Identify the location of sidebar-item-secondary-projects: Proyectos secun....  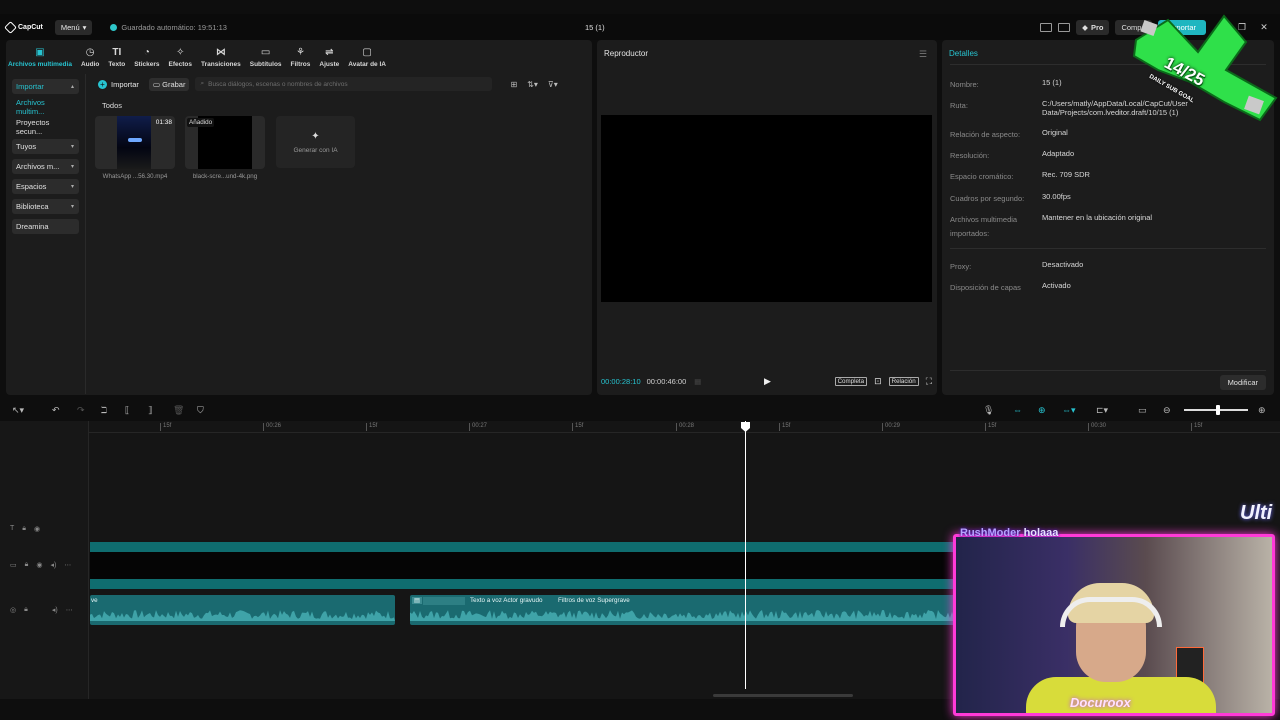
(45, 127).